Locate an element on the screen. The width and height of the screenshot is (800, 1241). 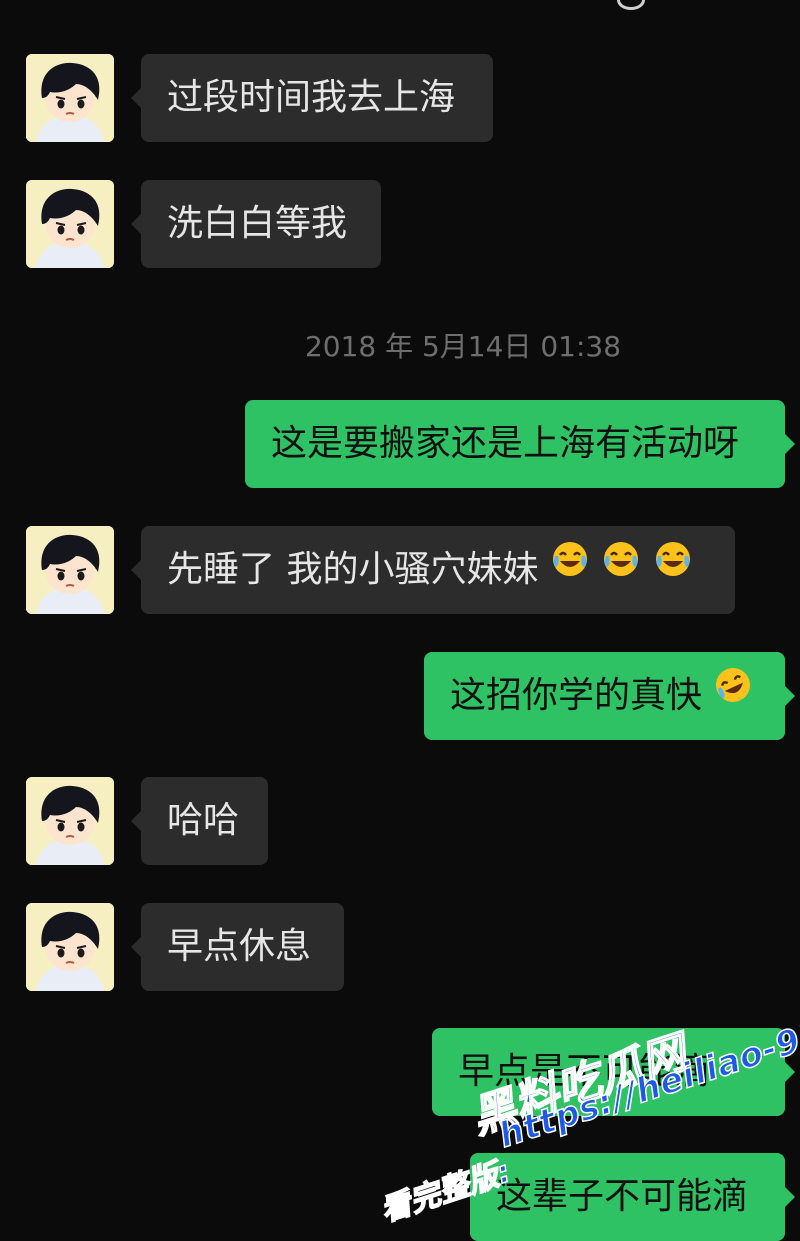
rolling-laughing-emoji-icon is located at coordinates (733, 694).